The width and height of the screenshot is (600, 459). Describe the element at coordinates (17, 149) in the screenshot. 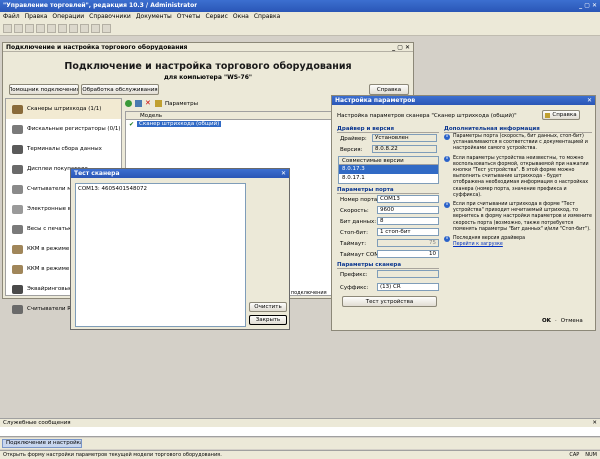

I see `terminal-icon` at that location.